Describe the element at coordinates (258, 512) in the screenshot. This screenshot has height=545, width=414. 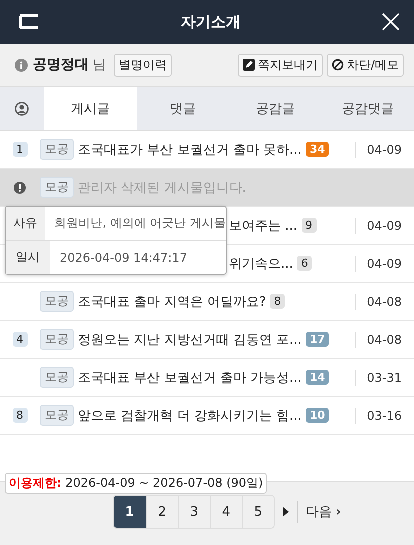
I see `page-button: 5` at that location.